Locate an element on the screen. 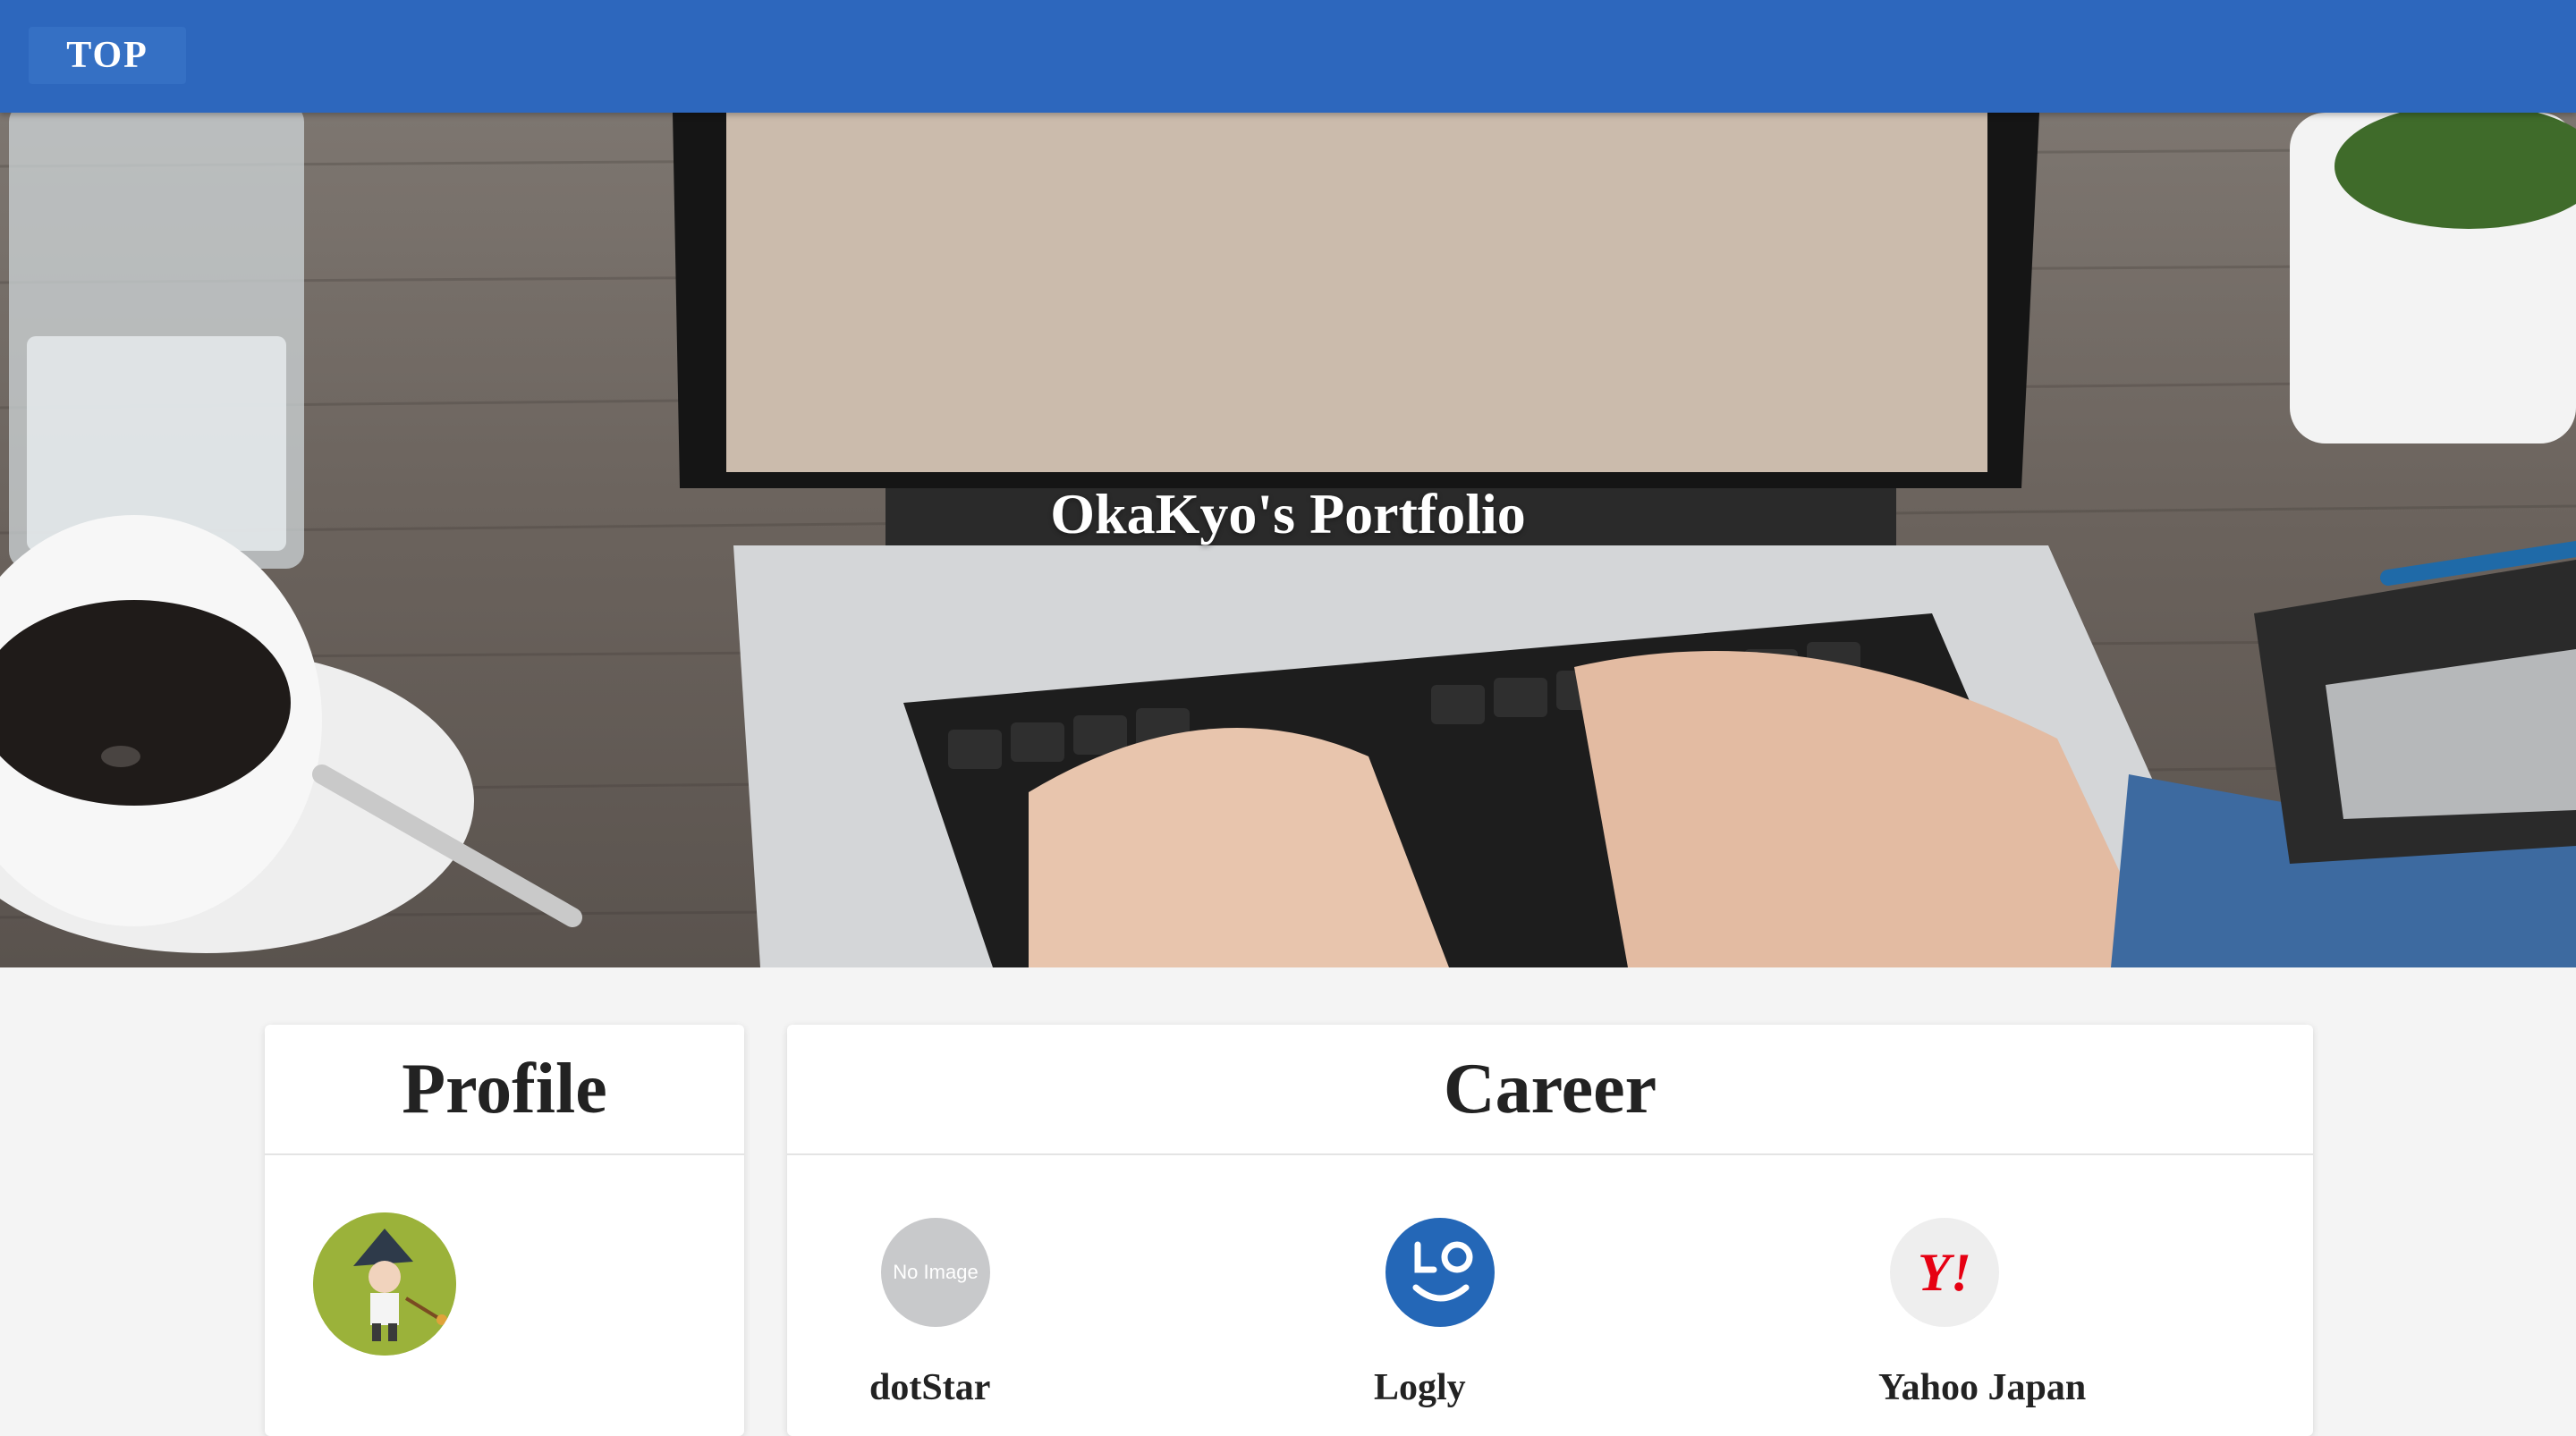 Image resolution: width=2576 pixels, height=1436 pixels. profile-avatar is located at coordinates (384, 1284).